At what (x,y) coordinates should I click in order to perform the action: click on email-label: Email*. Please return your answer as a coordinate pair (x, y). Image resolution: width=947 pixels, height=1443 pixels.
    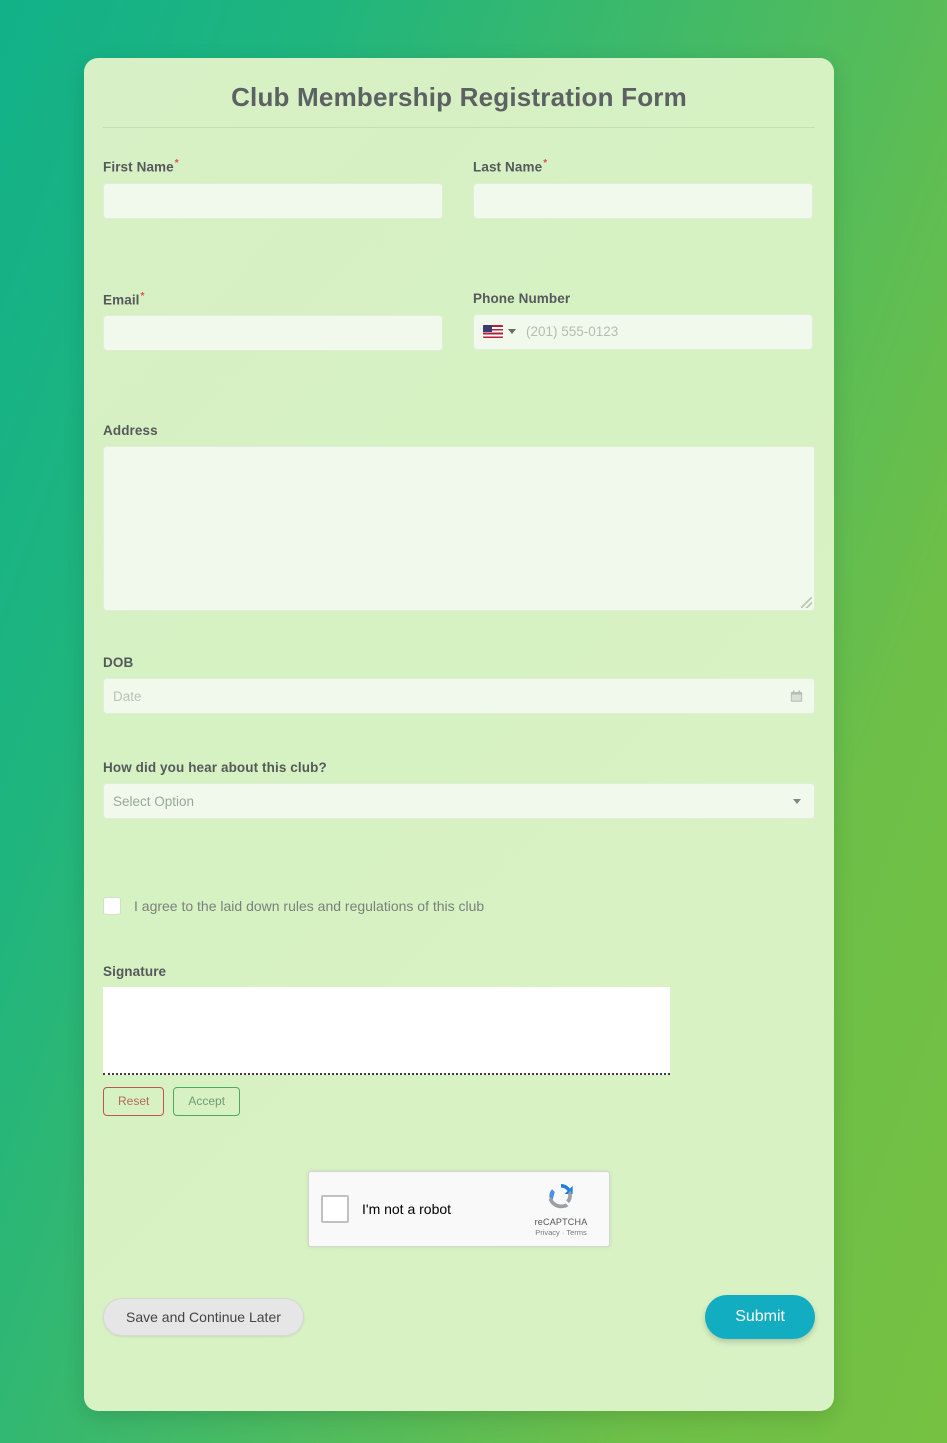
    Looking at the image, I should click on (273, 299).